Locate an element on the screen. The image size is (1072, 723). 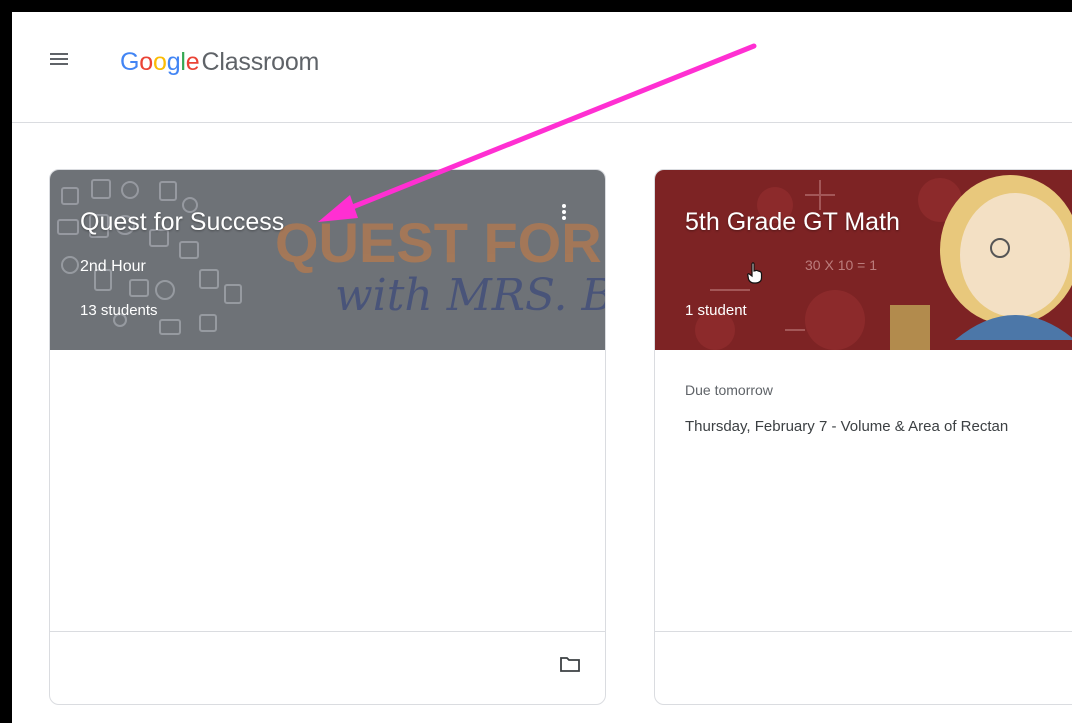
banner-artwork: 30 X 10 = 1 is located at coordinates (883, 262).